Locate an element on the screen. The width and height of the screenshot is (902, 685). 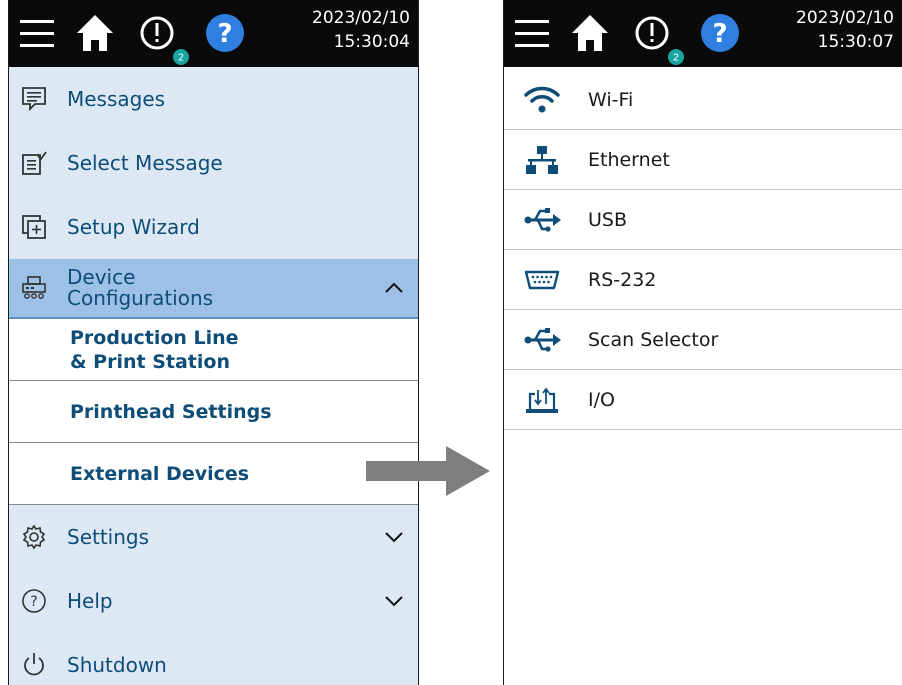
menu-label: Settings is located at coordinates (108, 537).